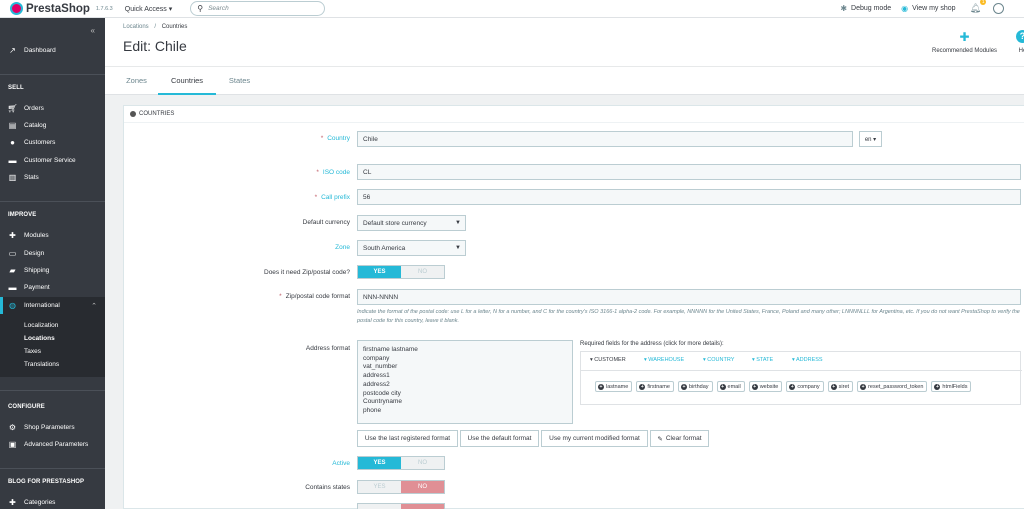 This screenshot has width=1024, height=509. I want to click on recommended-modules-label: Recommended Modules, so click(965, 51).